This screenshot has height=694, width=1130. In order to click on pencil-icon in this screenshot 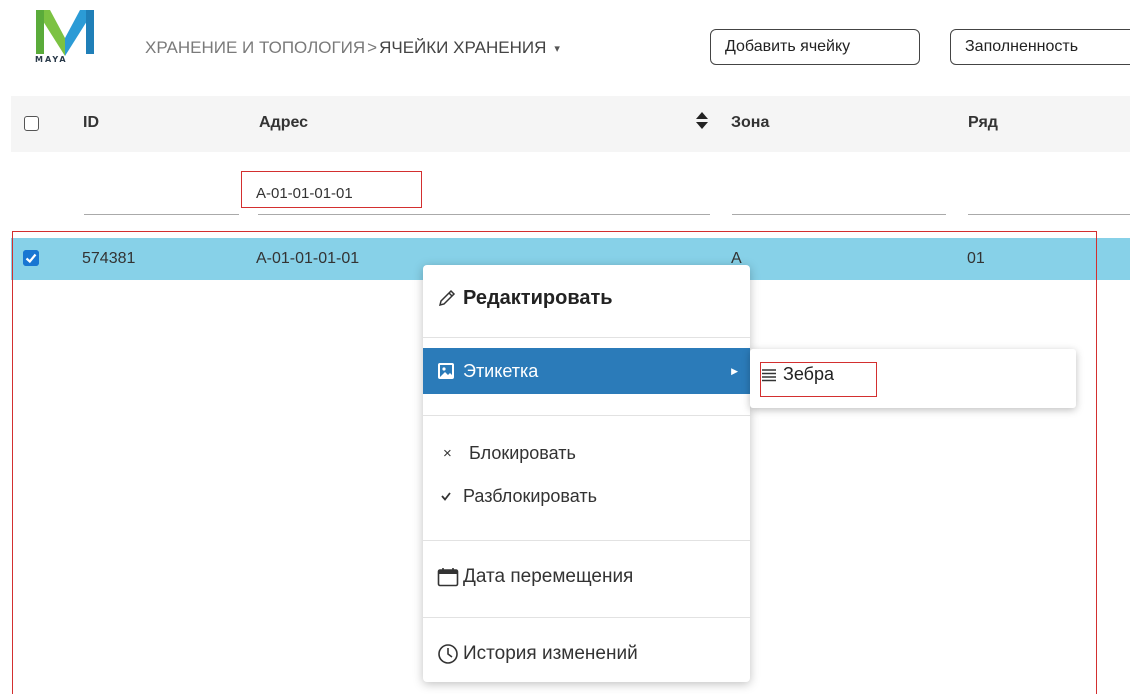, I will do `click(450, 298)`.